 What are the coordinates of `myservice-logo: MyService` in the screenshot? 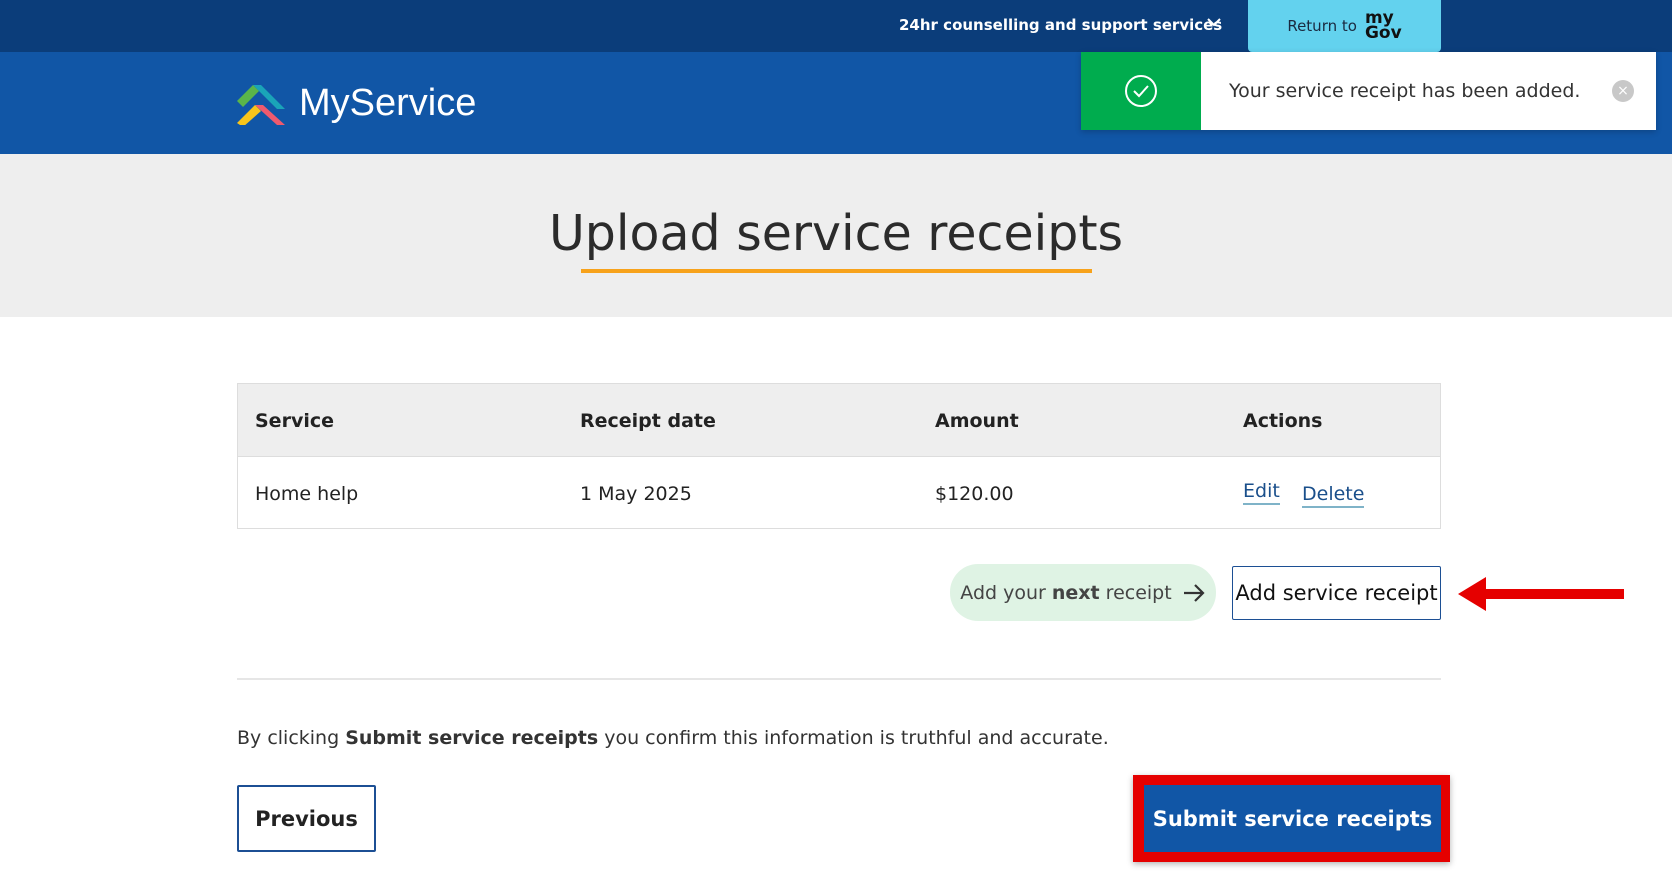 It's located at (355, 103).